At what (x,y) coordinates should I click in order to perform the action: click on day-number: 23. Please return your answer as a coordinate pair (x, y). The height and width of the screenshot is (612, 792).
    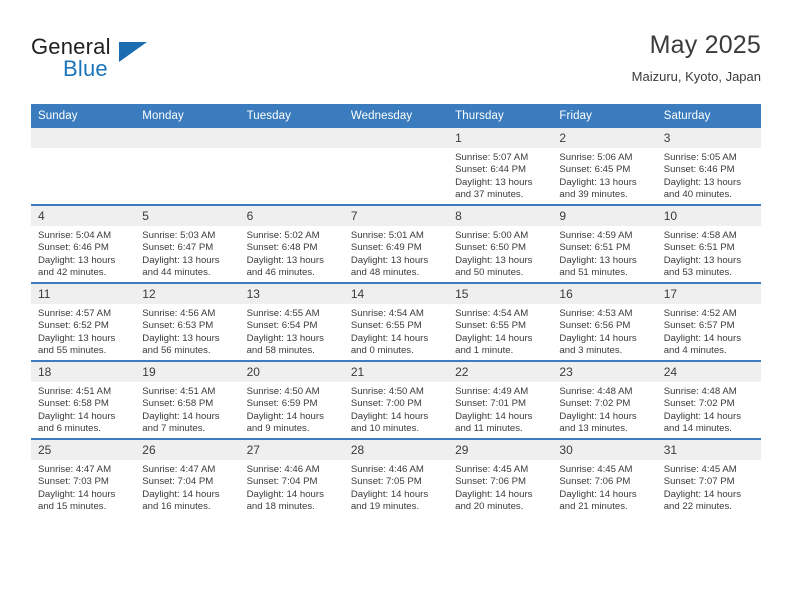
    Looking at the image, I should click on (604, 372).